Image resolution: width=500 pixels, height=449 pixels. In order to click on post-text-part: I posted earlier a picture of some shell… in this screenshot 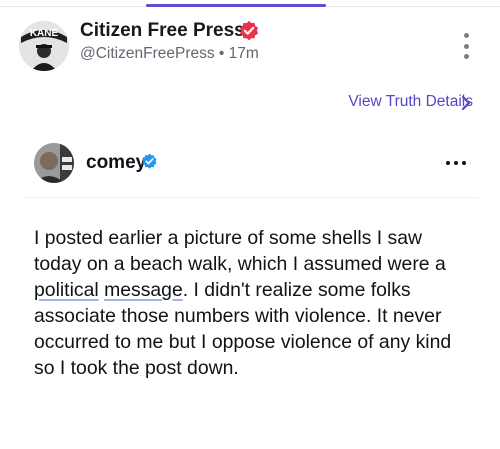, I will do `click(240, 251)`.